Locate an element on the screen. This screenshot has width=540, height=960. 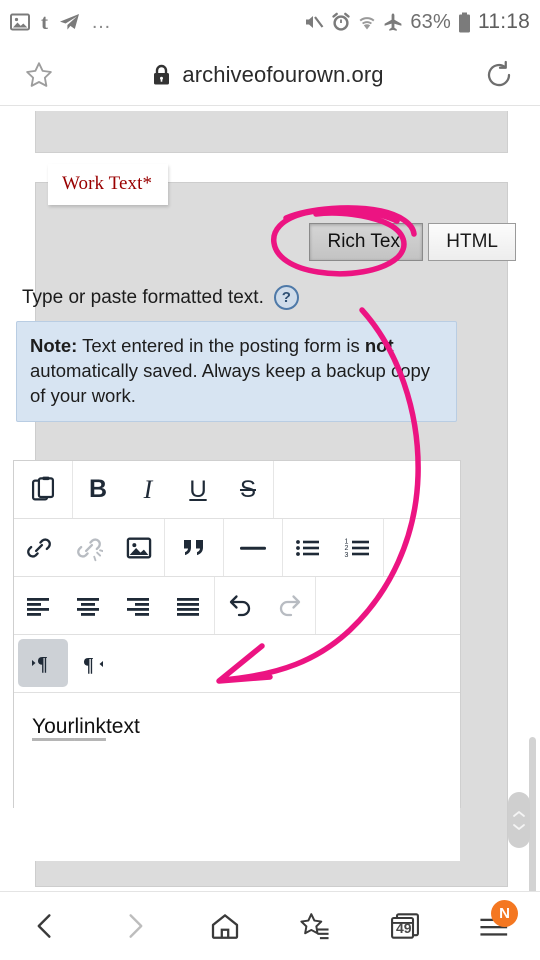
editor-hint-row: Type or paste formatted text. ? is located at coordinates (160, 297).